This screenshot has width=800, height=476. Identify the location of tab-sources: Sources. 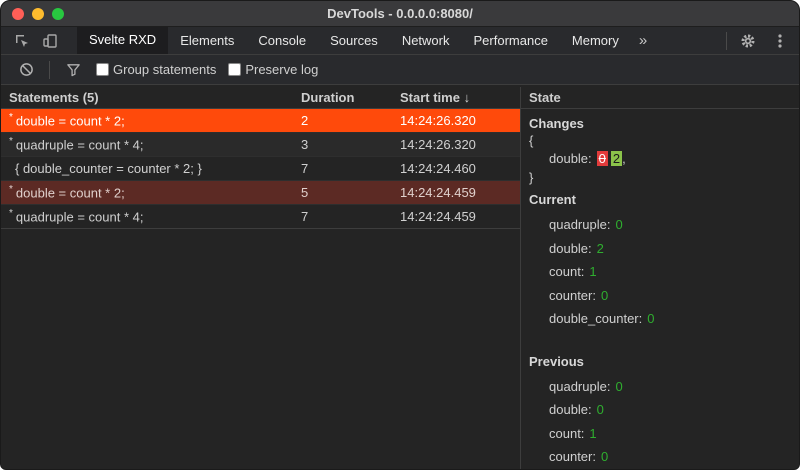
(354, 40).